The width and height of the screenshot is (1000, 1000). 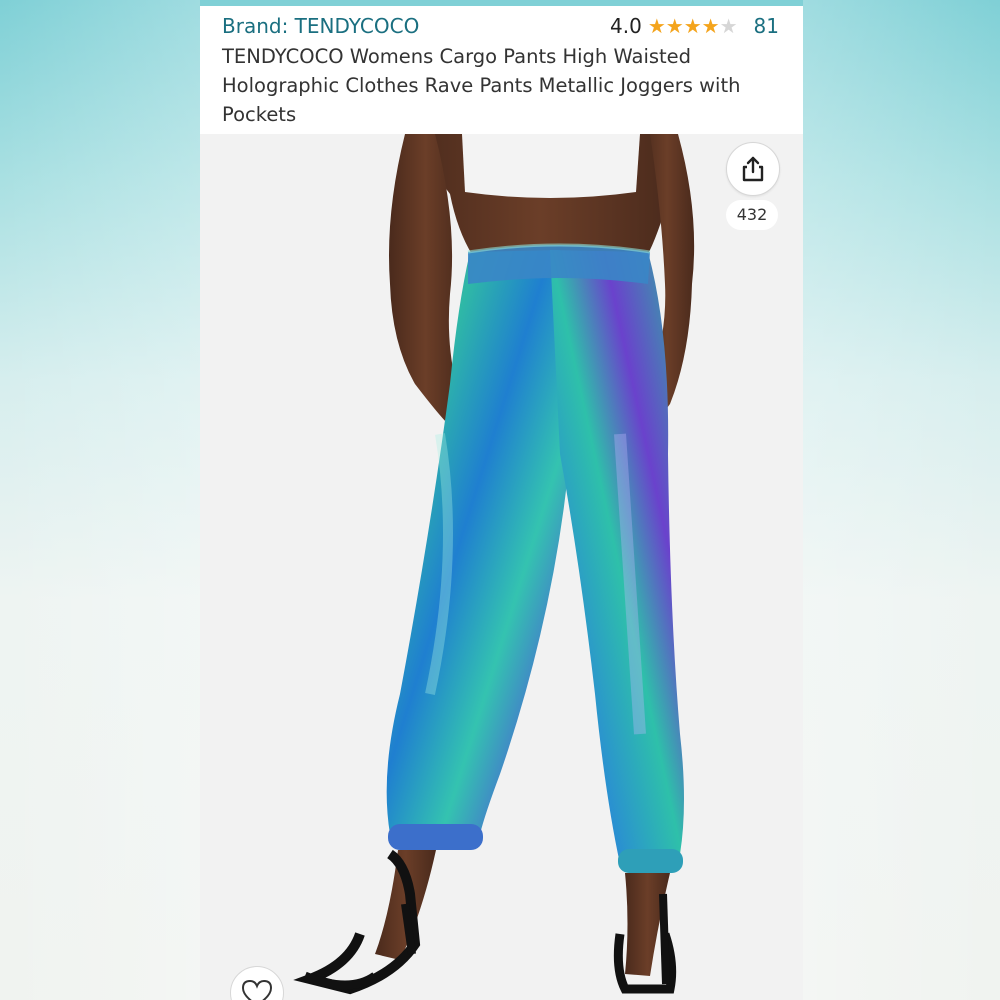 I want to click on rating-summary: 4.0 ★ ★ ★ ★ ★ 81, so click(x=694, y=26).